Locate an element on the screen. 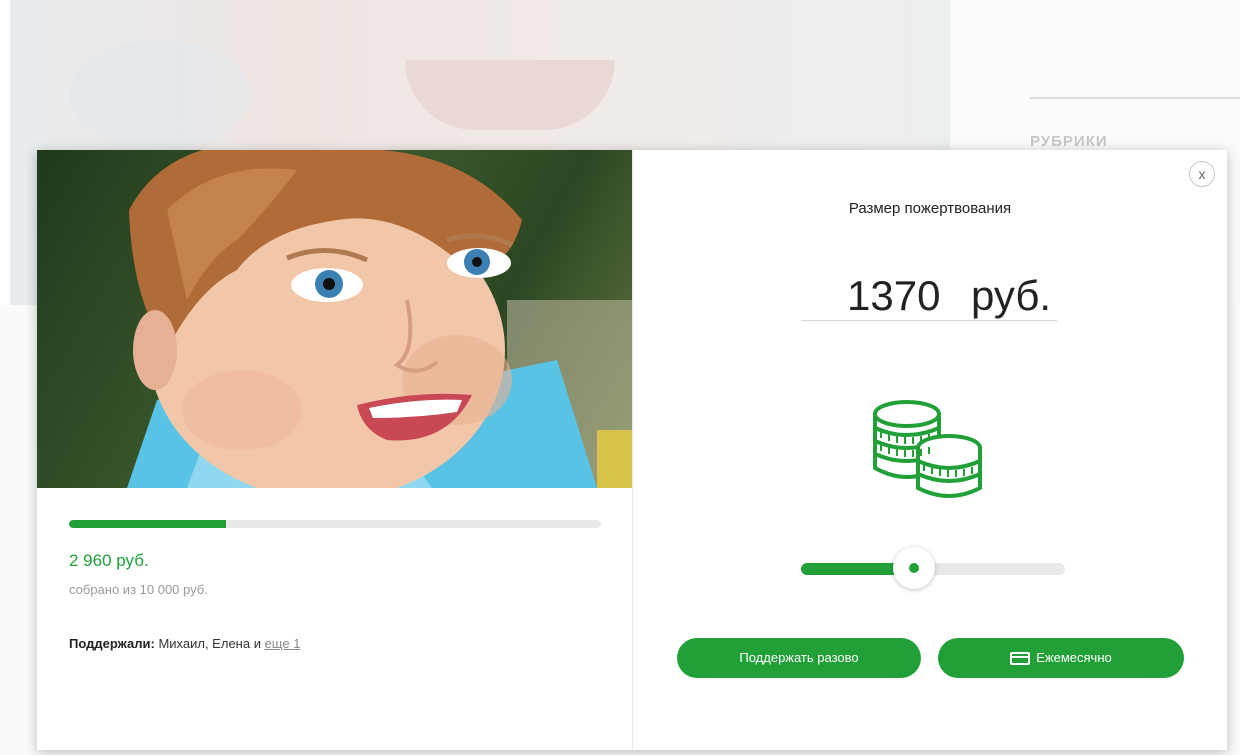  supporters-more-link: еще 1 is located at coordinates (283, 643).